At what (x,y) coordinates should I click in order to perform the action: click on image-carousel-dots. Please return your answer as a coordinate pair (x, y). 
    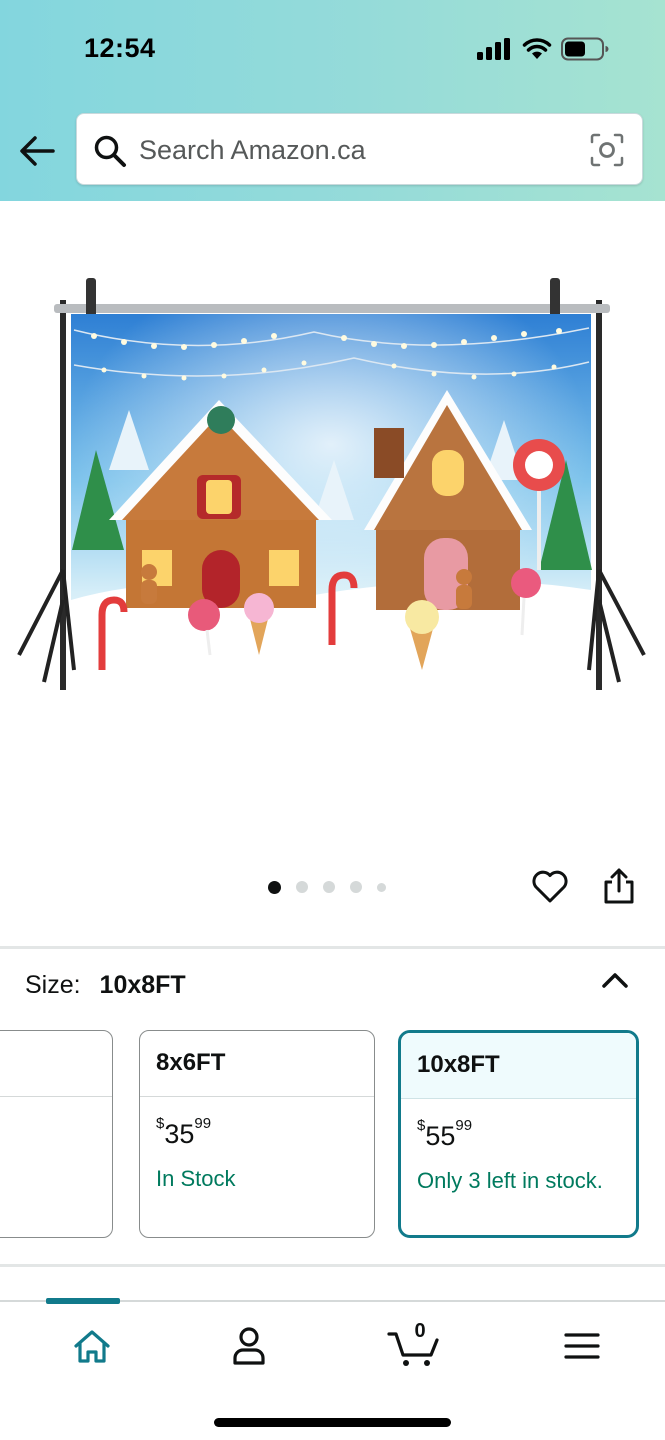
    Looking at the image, I should click on (334, 887).